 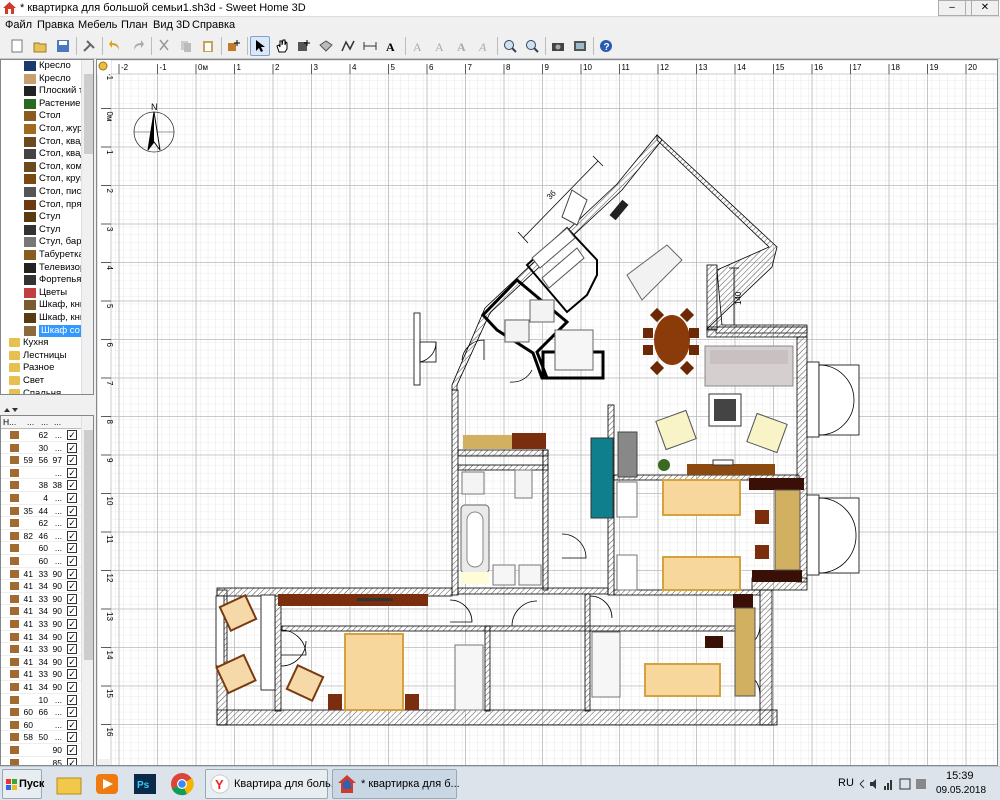 I want to click on photoshop-pin: Ps, so click(x=145, y=784).